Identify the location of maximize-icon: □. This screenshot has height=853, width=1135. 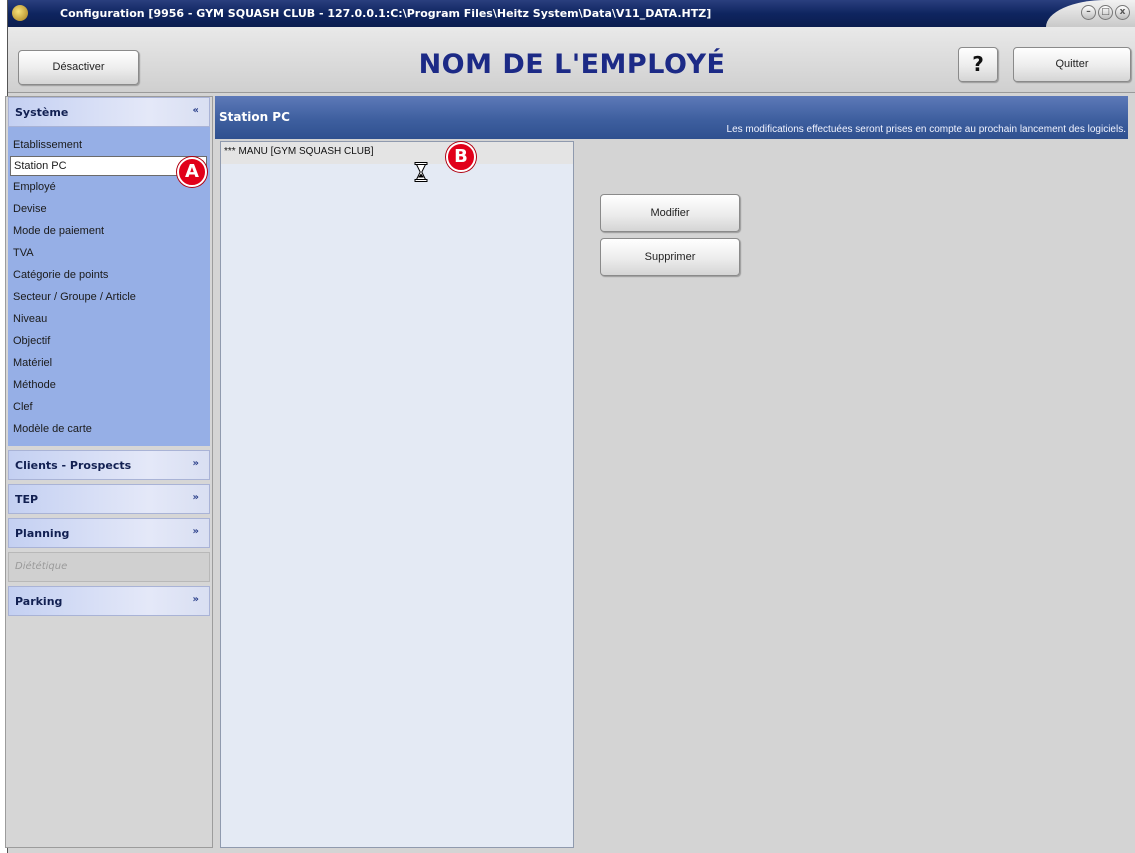
(1105, 12).